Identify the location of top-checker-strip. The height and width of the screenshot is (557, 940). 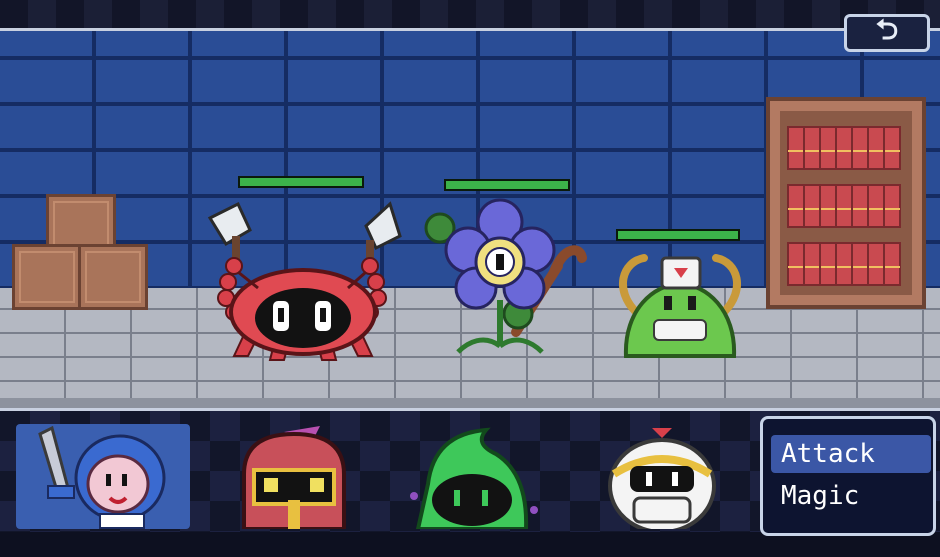
(470, 15).